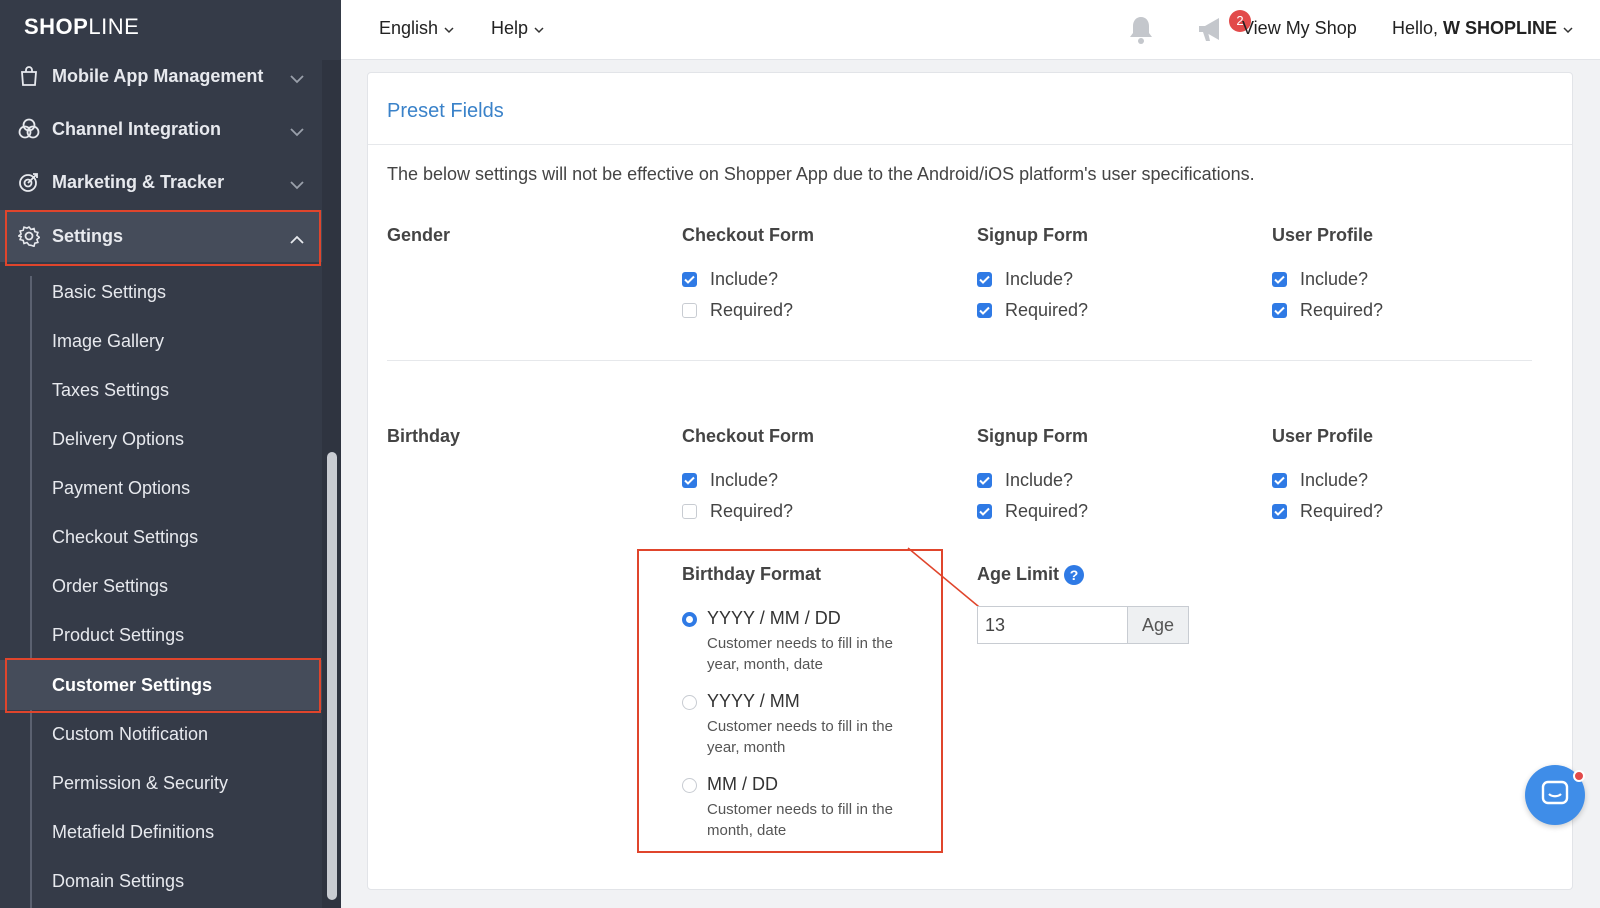 The width and height of the screenshot is (1600, 908). I want to click on birthday-checkout-include-checkbox: Include?, so click(730, 480).